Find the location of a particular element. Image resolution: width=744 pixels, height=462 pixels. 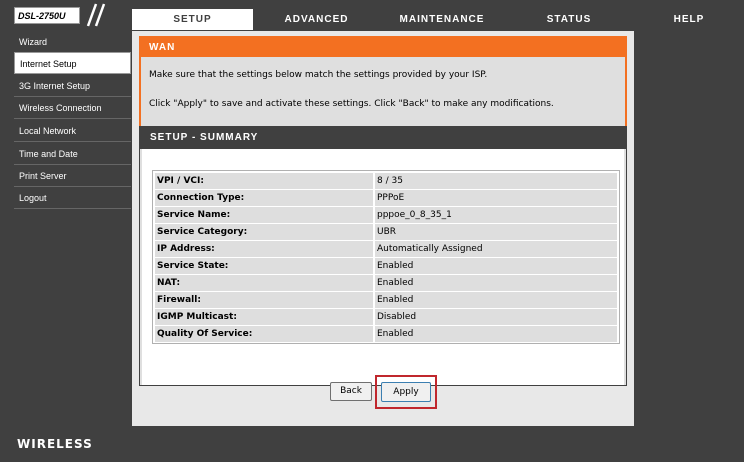

sidebar-item-local-network: Local Network is located at coordinates (72, 131).